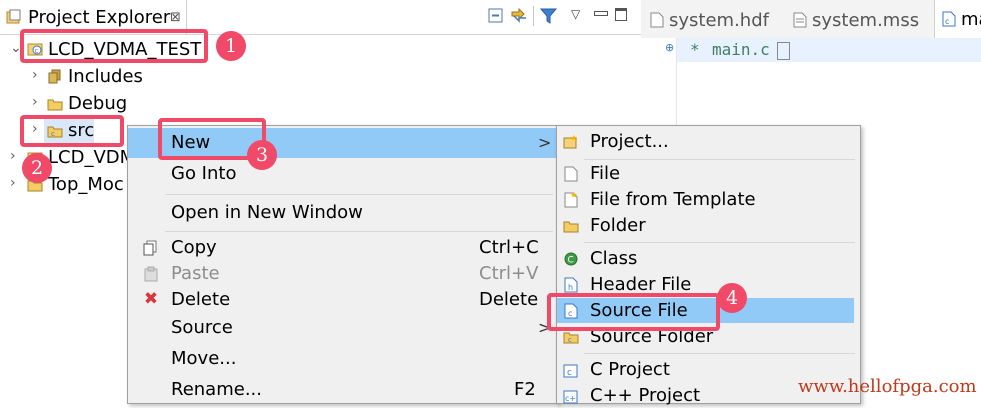 The width and height of the screenshot is (981, 408). What do you see at coordinates (97, 103) in the screenshot?
I see `tree-item-debug: Debug` at bounding box center [97, 103].